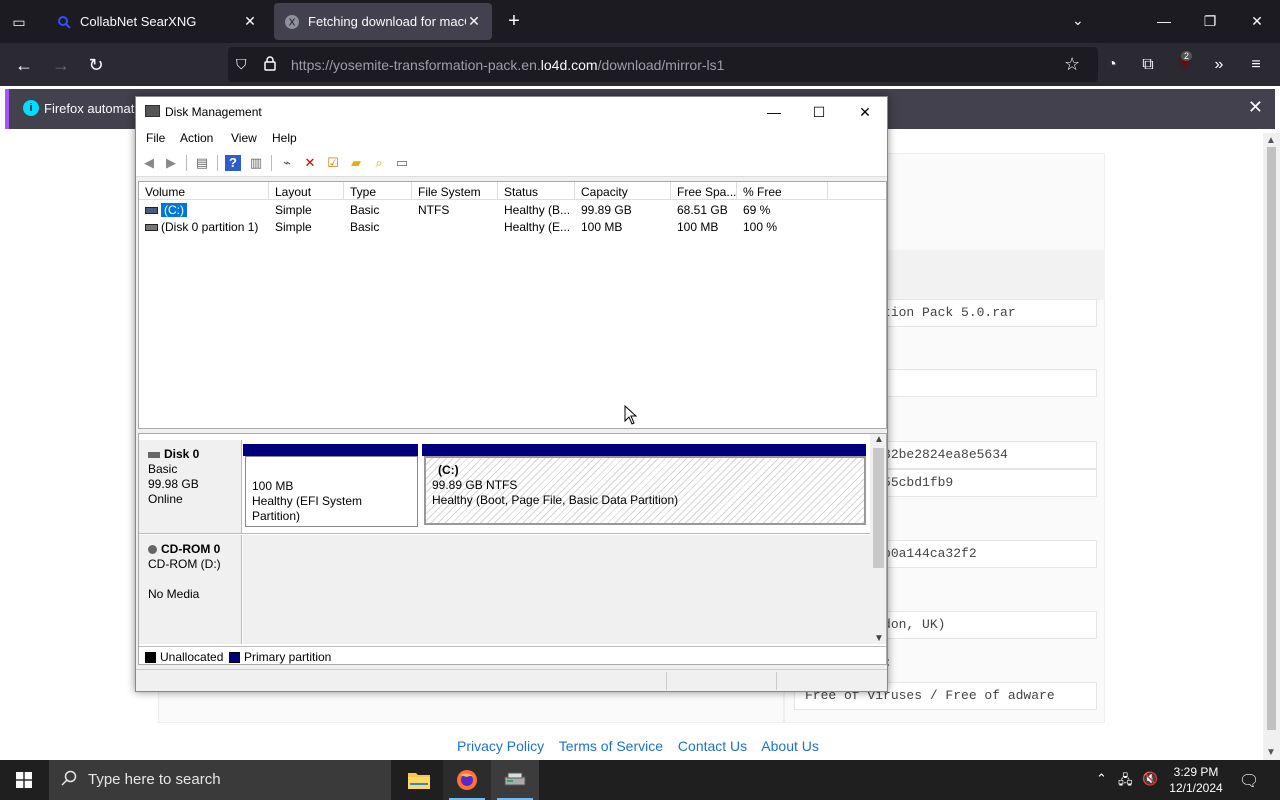 This screenshot has height=800, width=1280. Describe the element at coordinates (379, 163) in the screenshot. I see `explore-icon: ⌕` at that location.